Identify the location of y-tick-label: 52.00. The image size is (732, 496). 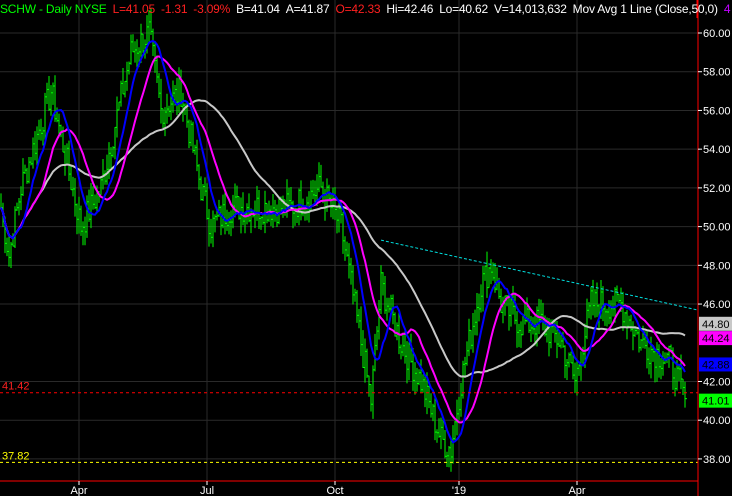
(717, 189).